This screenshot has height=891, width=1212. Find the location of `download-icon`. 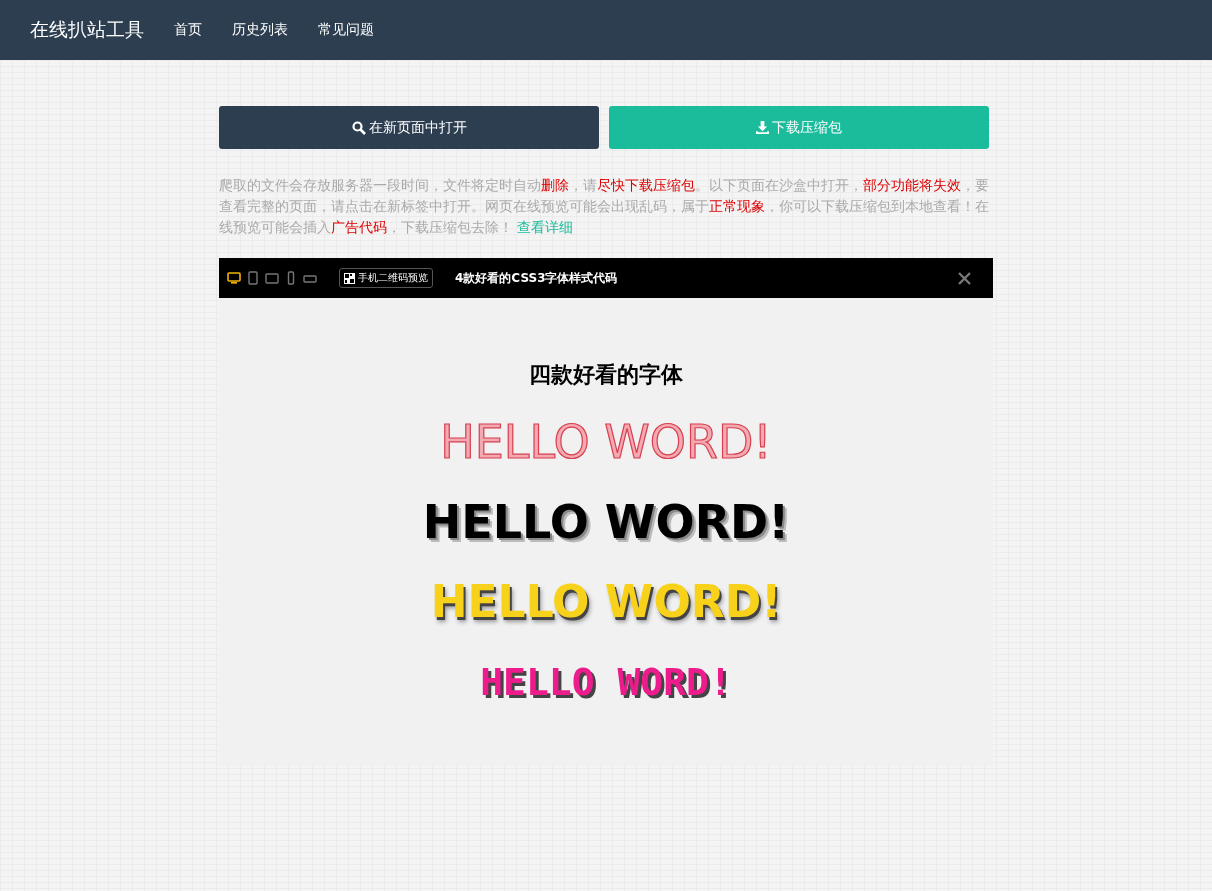

download-icon is located at coordinates (762, 127).